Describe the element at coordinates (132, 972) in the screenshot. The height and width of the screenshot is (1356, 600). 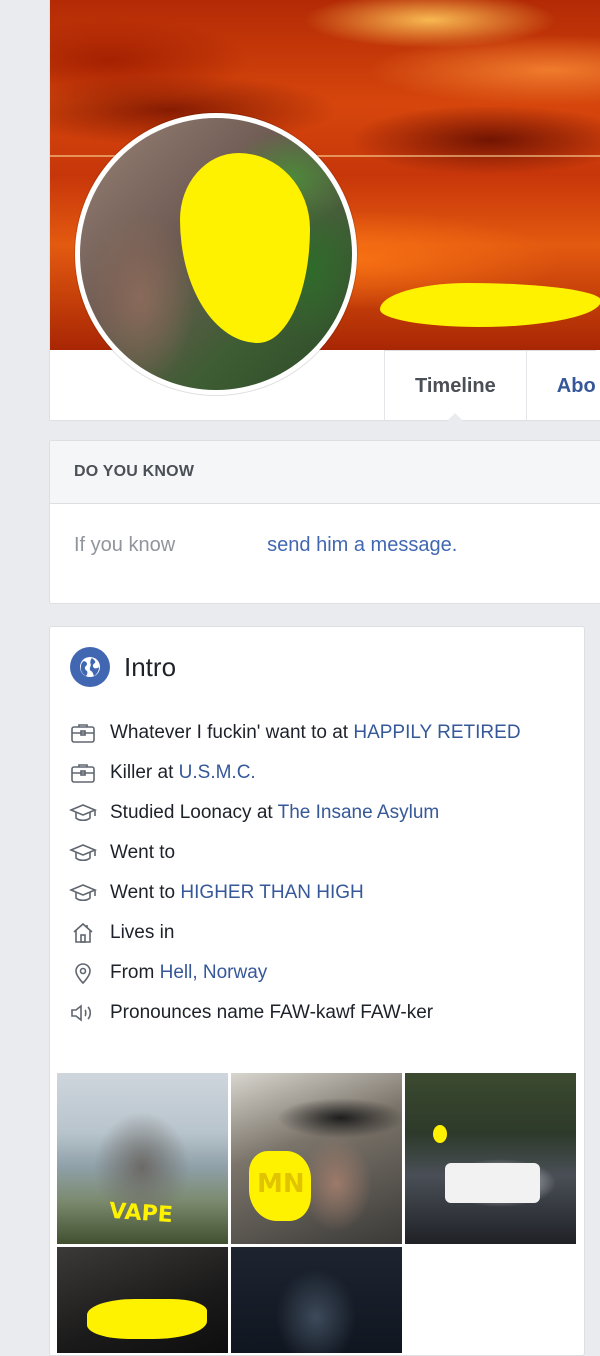
I see `intro-item-text: From` at that location.